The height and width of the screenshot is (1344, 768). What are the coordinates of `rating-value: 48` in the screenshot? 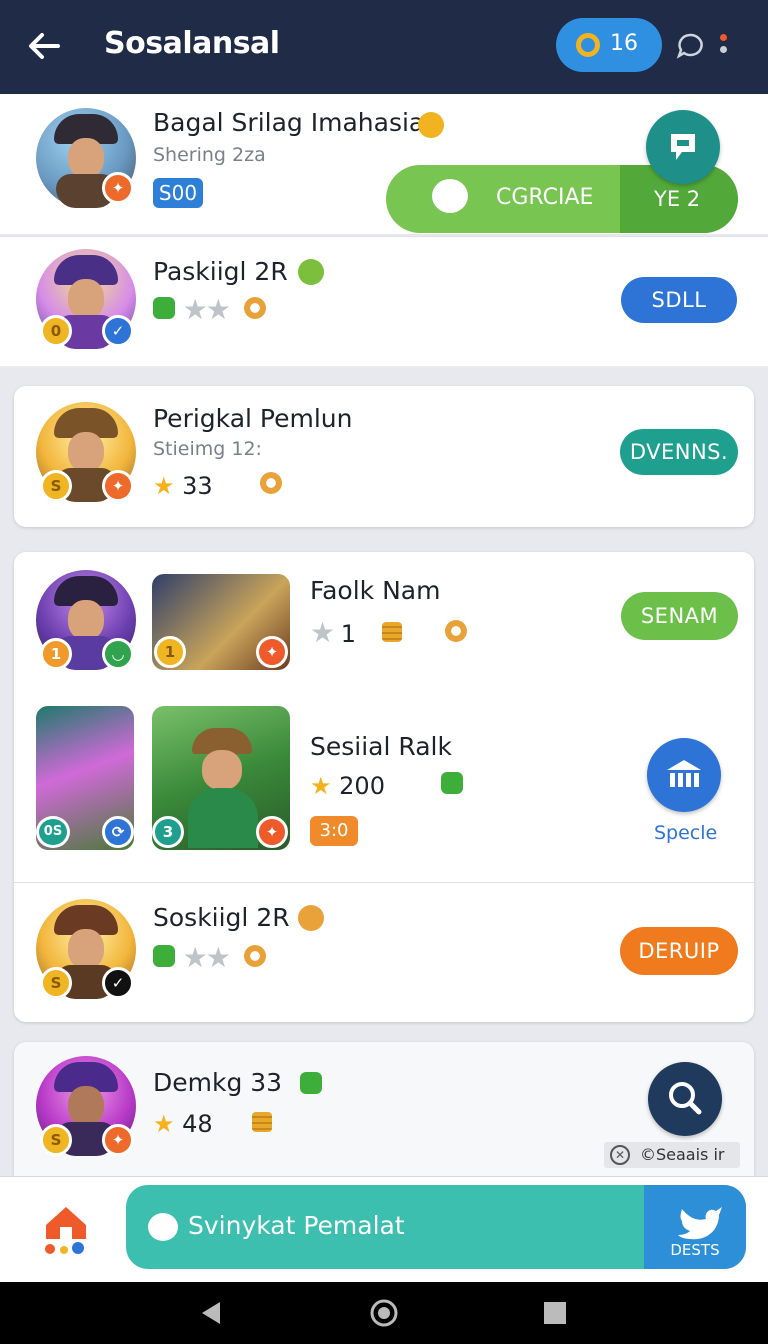 It's located at (197, 1124).